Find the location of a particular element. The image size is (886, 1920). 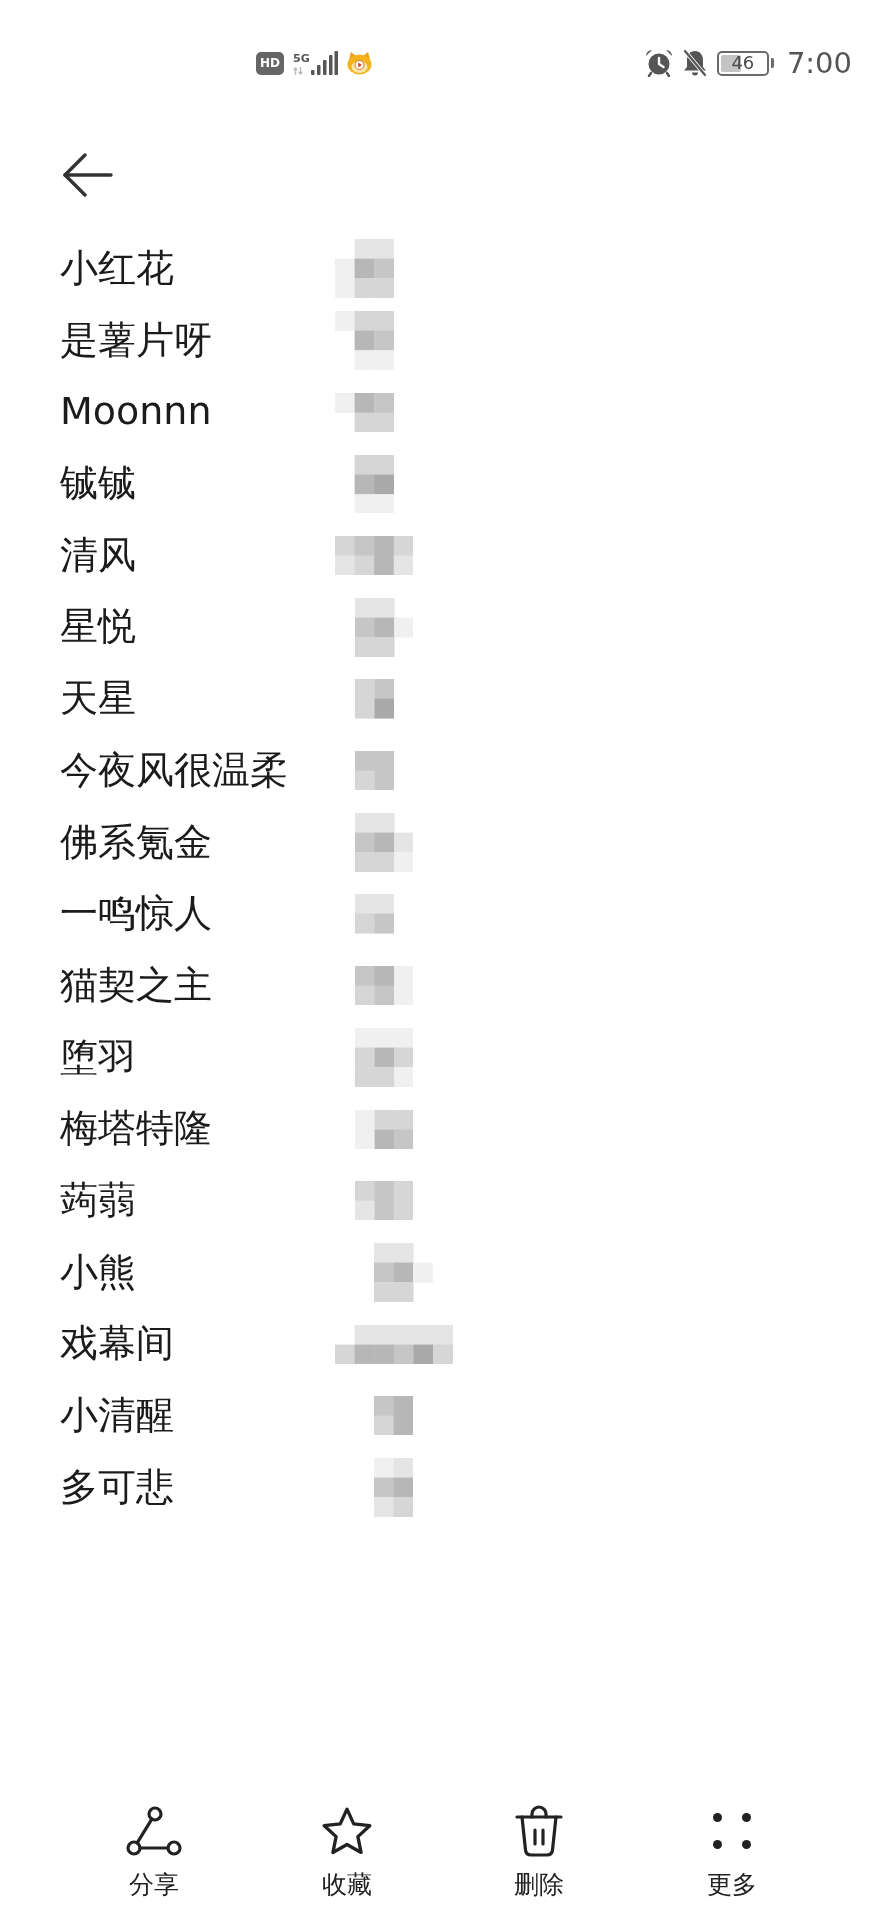

contact-name: 清风 is located at coordinates (98, 555).